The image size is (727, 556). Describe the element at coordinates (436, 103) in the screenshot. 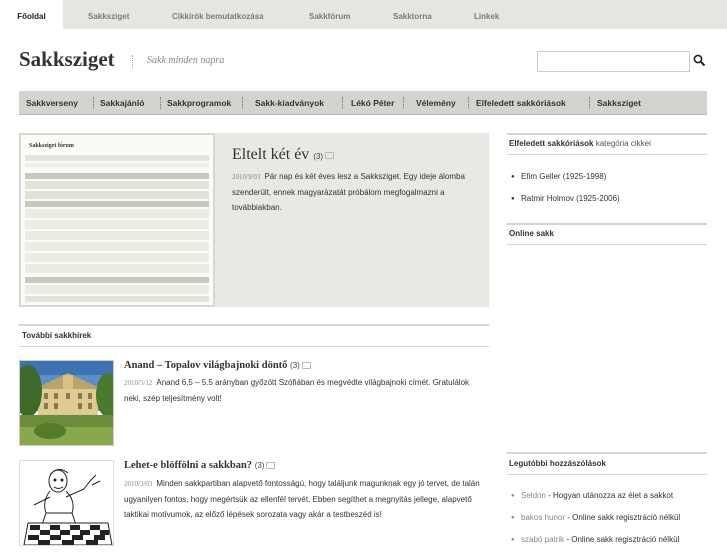

I see `nav-velemeny: Vélemény` at that location.